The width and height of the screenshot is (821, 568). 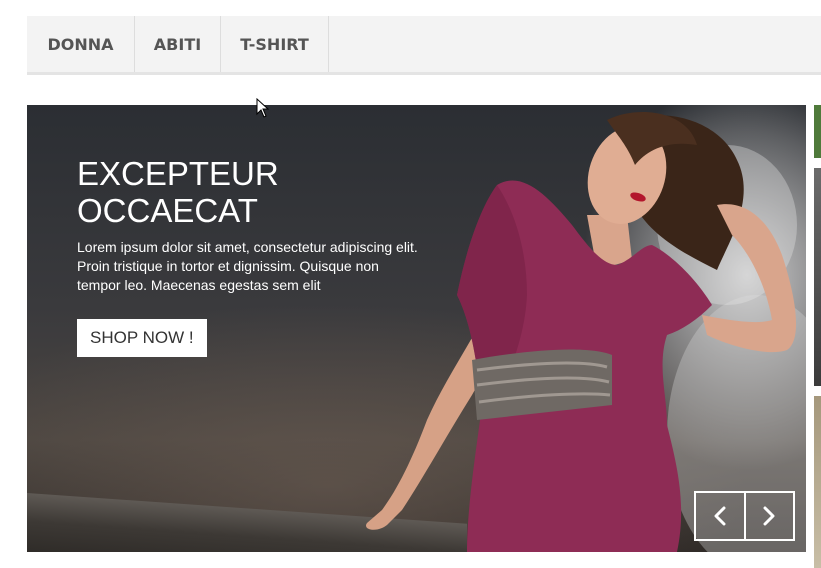 I want to click on main-nav: DONNA ABITI T-SHIRT, so click(x=424, y=45).